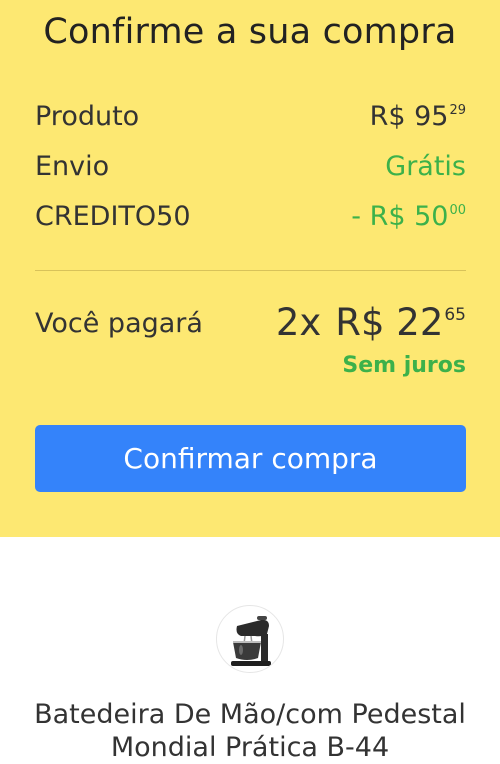  What do you see at coordinates (119, 323) in the screenshot?
I see `payment-label: Você pagará` at bounding box center [119, 323].